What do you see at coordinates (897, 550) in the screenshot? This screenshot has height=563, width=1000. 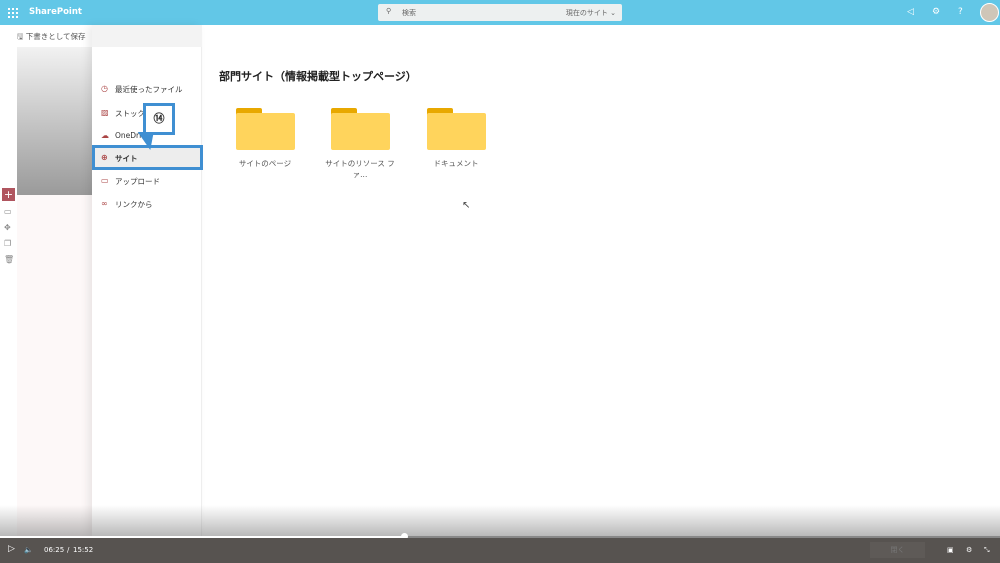 I see `close-button: 閉く` at bounding box center [897, 550].